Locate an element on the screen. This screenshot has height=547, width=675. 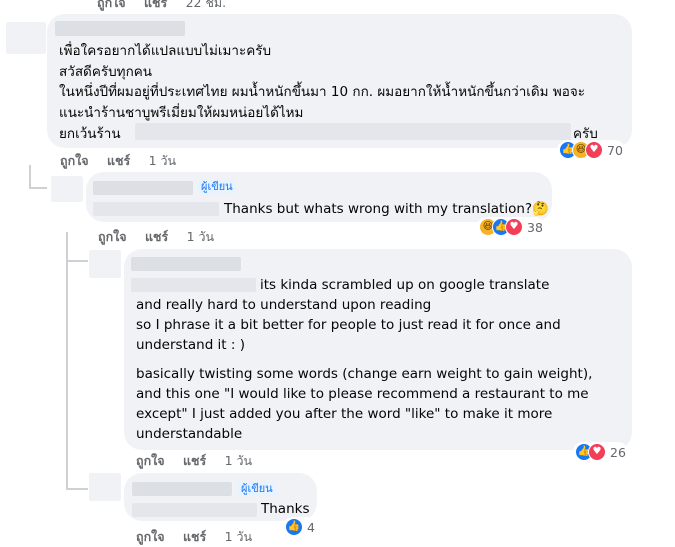
reaction-count: 38 is located at coordinates (535, 227).